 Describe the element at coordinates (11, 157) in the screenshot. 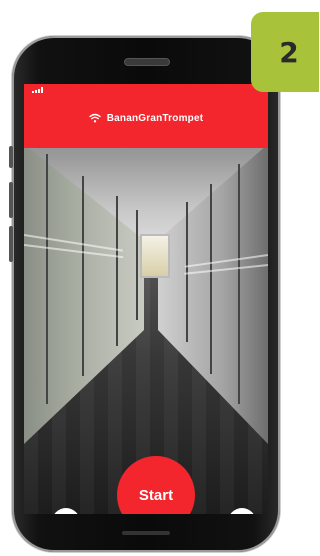

I see `mute-switch` at that location.